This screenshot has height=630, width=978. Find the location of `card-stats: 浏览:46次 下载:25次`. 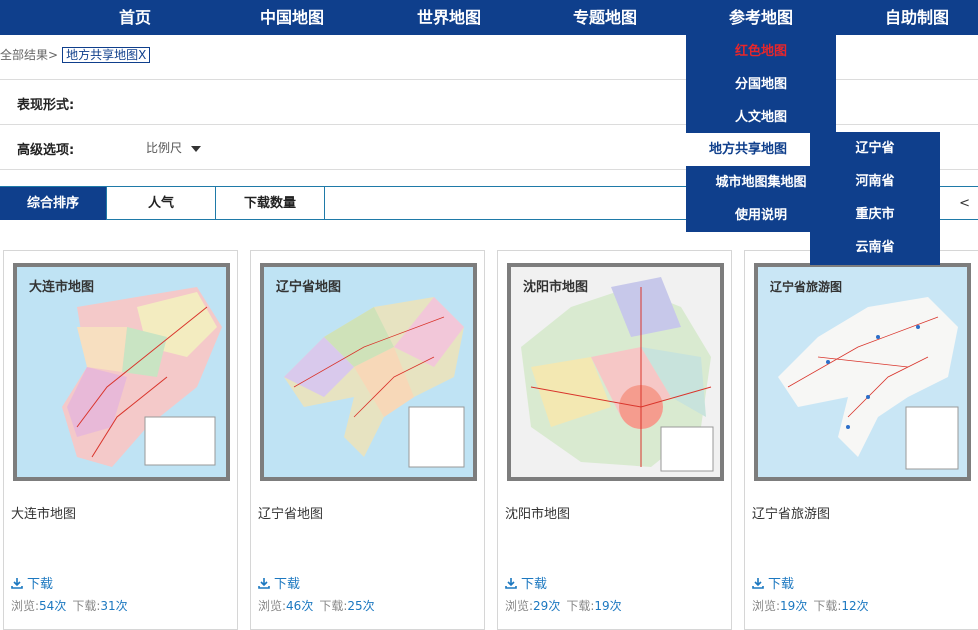

card-stats: 浏览:46次 下载:25次 is located at coordinates (319, 605).